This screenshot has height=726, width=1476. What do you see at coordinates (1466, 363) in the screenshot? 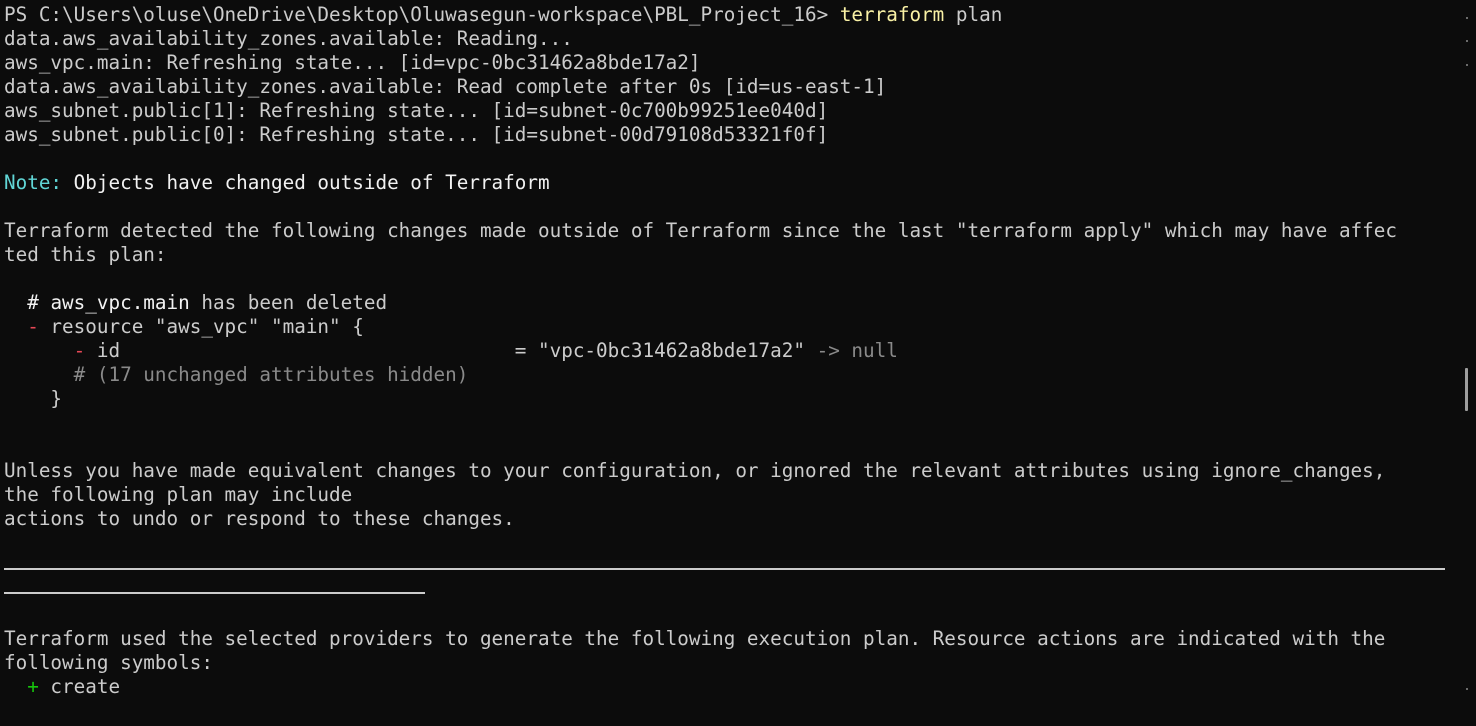
I see `vertical-scrollbar` at bounding box center [1466, 363].